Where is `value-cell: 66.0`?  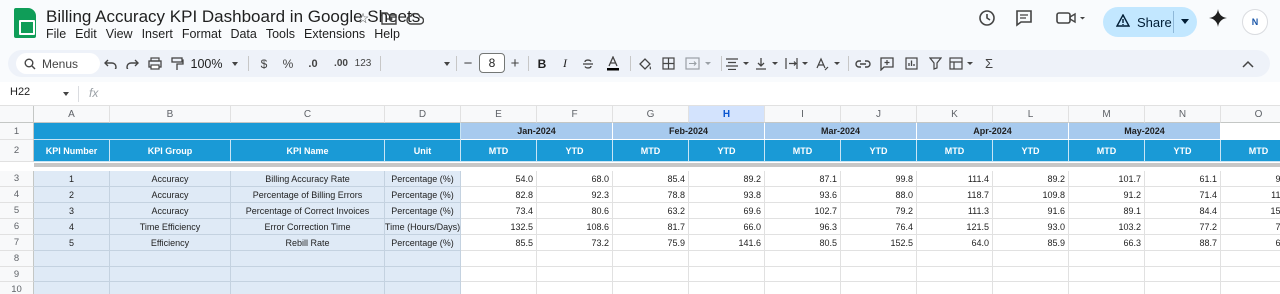 value-cell: 66.0 is located at coordinates (727, 227).